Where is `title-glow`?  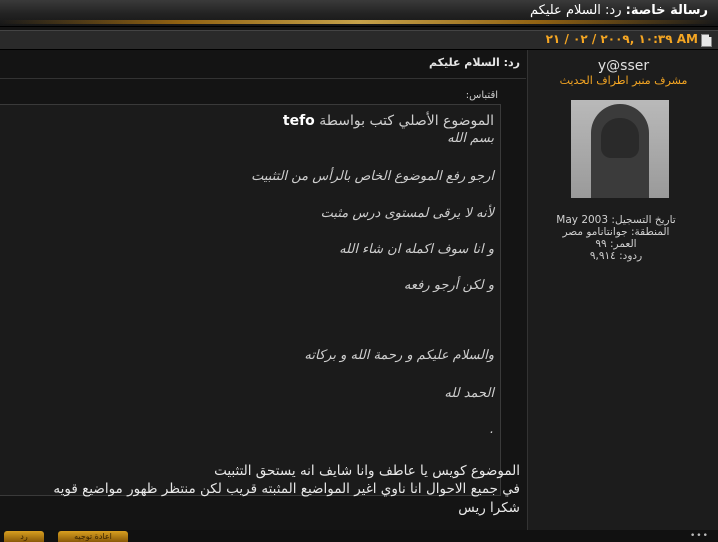 title-glow is located at coordinates (359, 22).